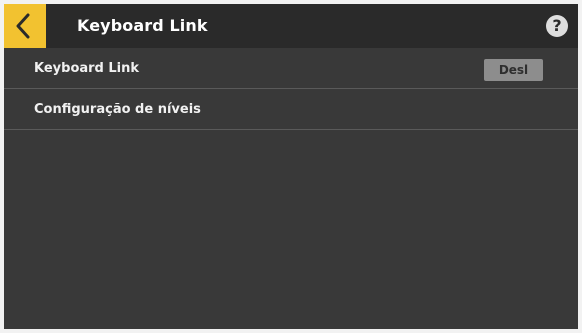 This screenshot has width=582, height=333. What do you see at coordinates (513, 70) in the screenshot?
I see `keyboard-link-toggle: Desl` at bounding box center [513, 70].